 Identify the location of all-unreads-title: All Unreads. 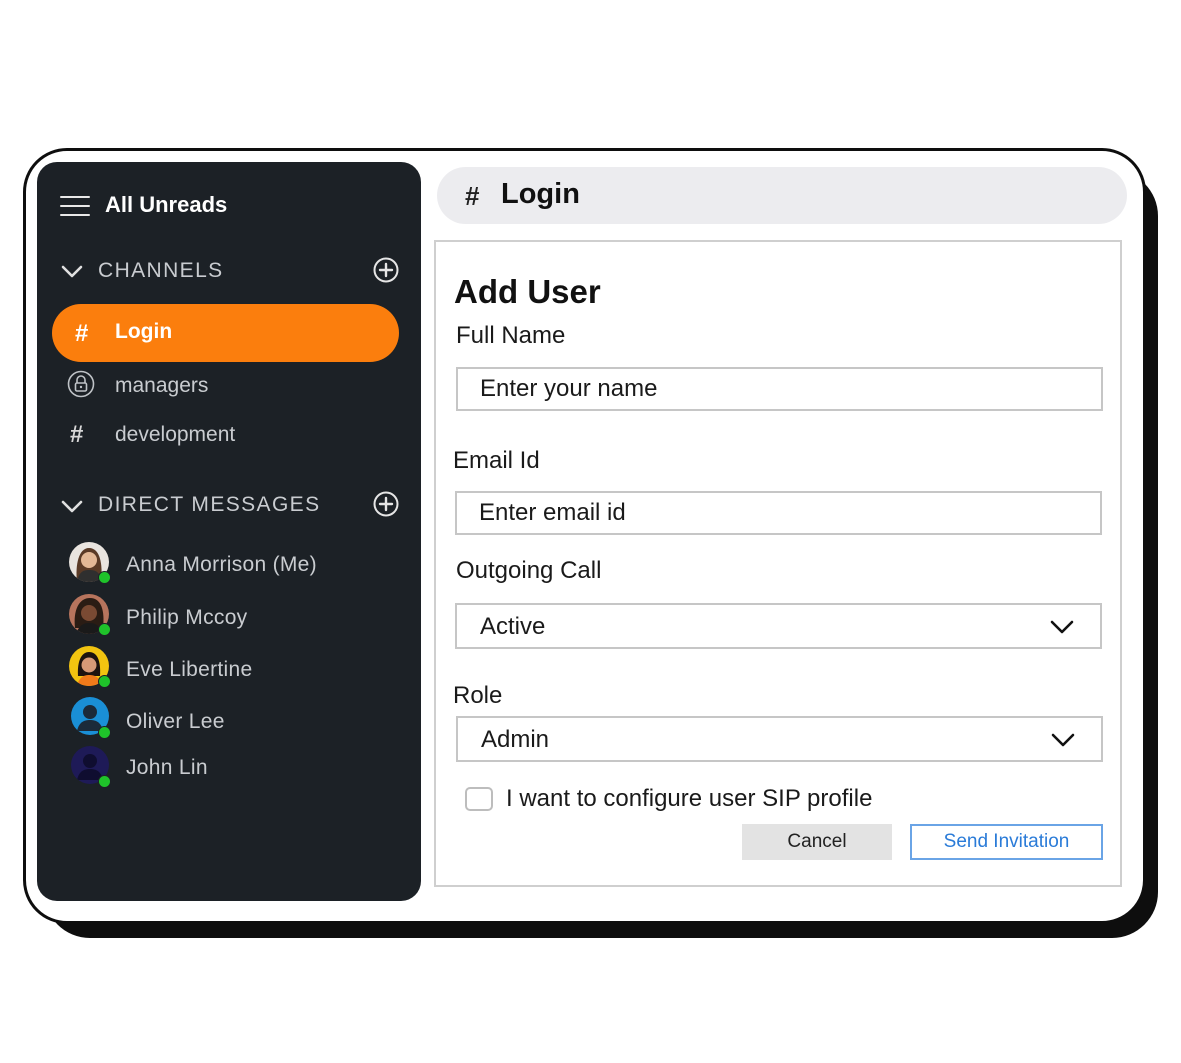
(166, 205).